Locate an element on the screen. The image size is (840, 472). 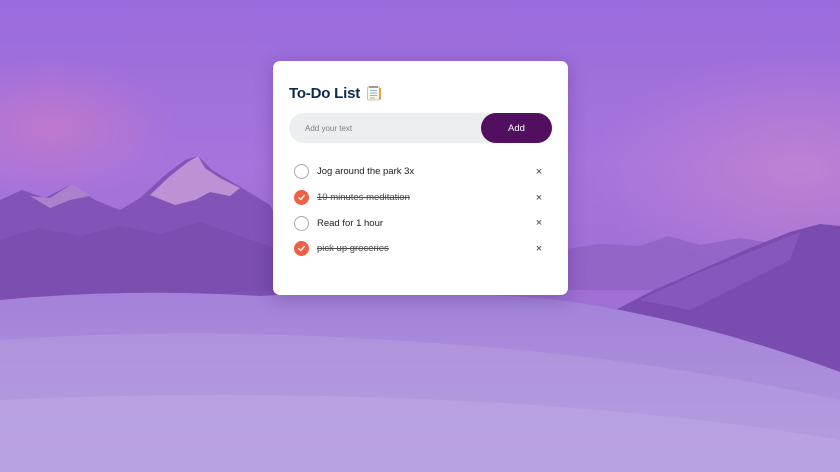
list-item: pick up groceries × is located at coordinates (420, 249).